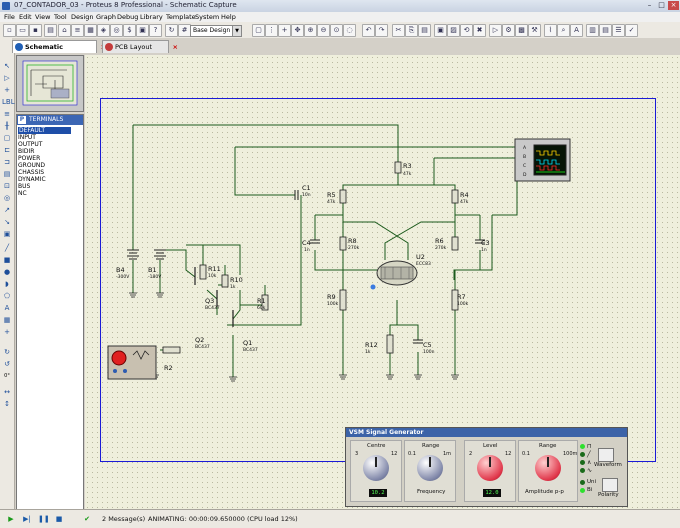  Describe the element at coordinates (440, 30) in the screenshot. I see `block-copy-icon: ▣` at that location.